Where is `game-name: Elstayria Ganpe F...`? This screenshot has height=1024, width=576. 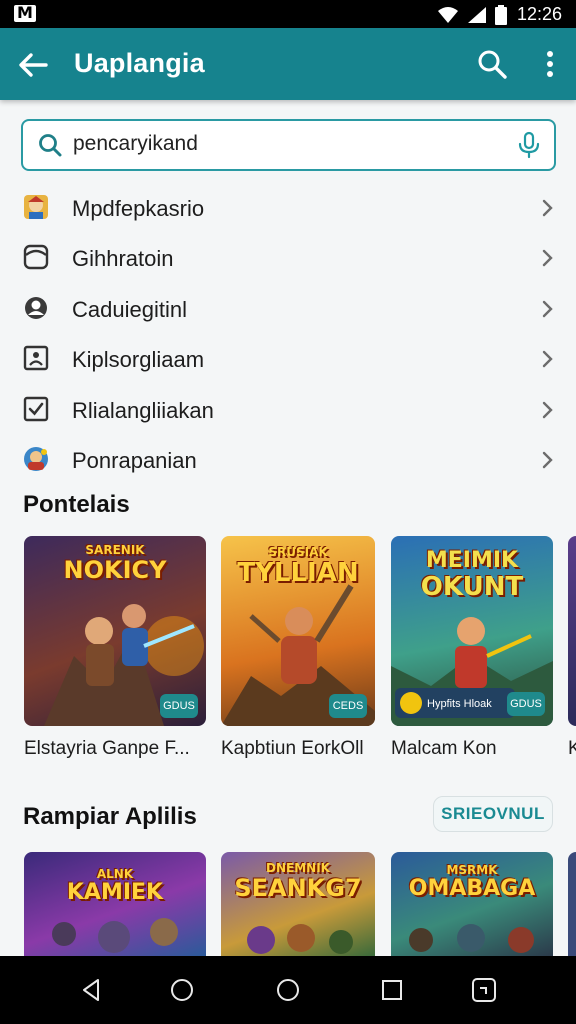
game-name: Elstayria Ganpe F... is located at coordinates (107, 748).